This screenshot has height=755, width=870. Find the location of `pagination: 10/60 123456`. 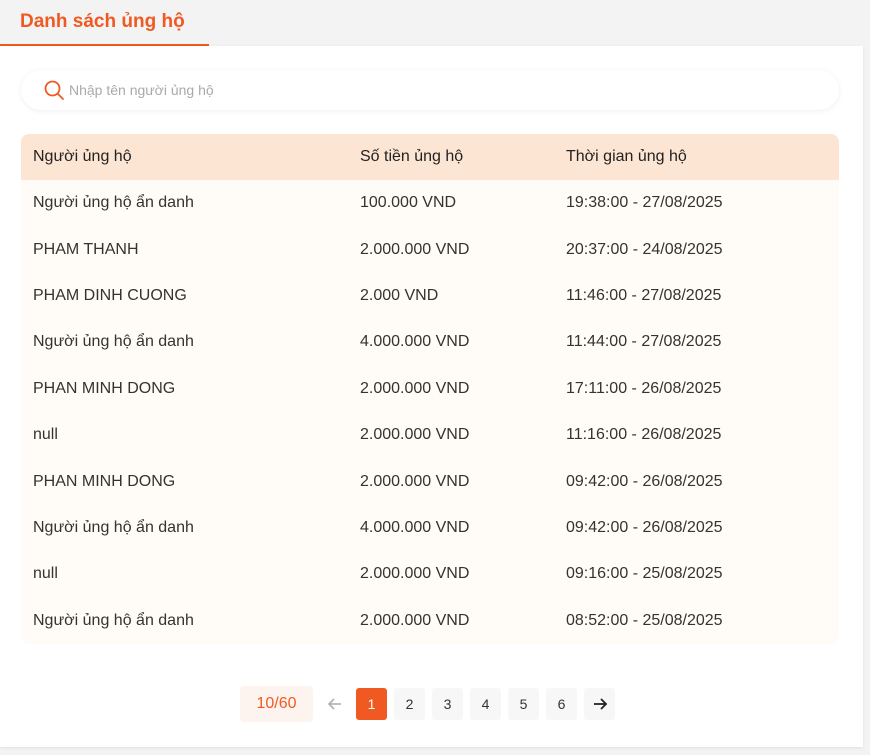

pagination: 10/60 123456 is located at coordinates (431, 704).